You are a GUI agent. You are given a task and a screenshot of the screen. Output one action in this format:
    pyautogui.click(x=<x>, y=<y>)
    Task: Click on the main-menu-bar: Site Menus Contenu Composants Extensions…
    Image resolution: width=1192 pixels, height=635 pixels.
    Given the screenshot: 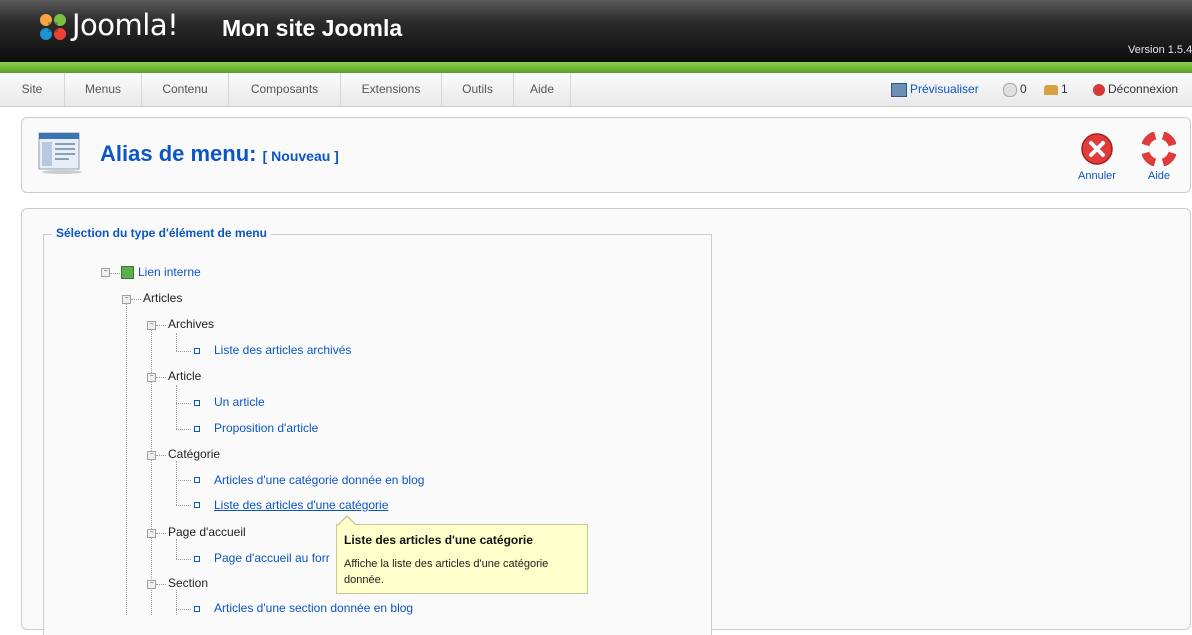 What is the action you would take?
    pyautogui.click(x=596, y=90)
    